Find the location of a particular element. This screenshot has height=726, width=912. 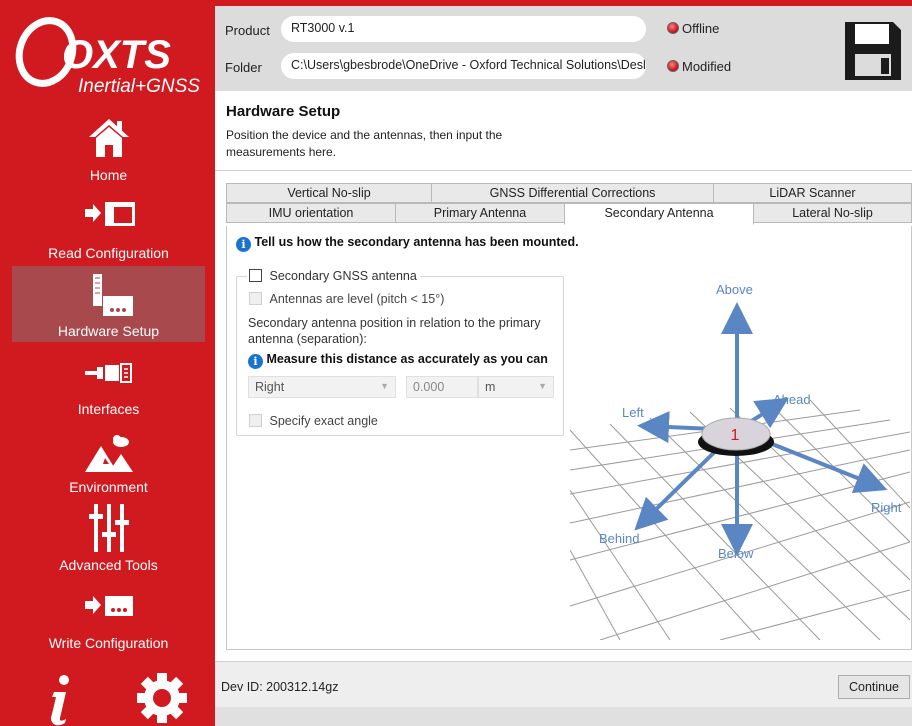

hardware-setup-icon is located at coordinates (112, 295).